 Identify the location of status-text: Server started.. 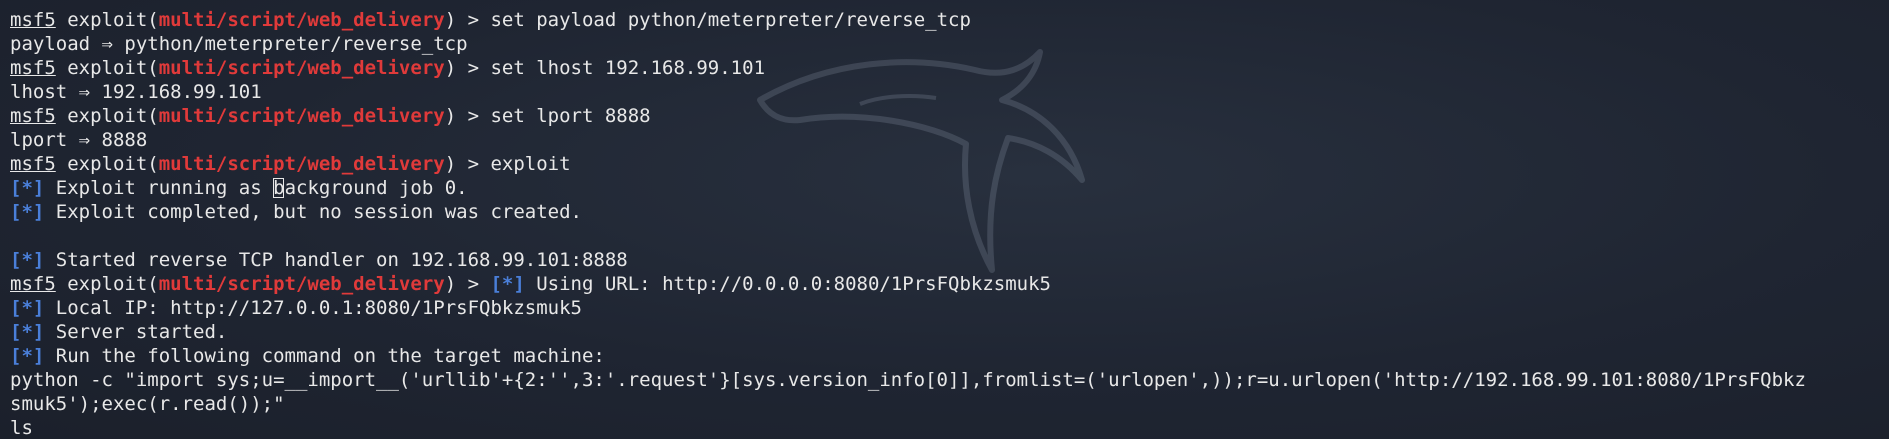
(136, 332).